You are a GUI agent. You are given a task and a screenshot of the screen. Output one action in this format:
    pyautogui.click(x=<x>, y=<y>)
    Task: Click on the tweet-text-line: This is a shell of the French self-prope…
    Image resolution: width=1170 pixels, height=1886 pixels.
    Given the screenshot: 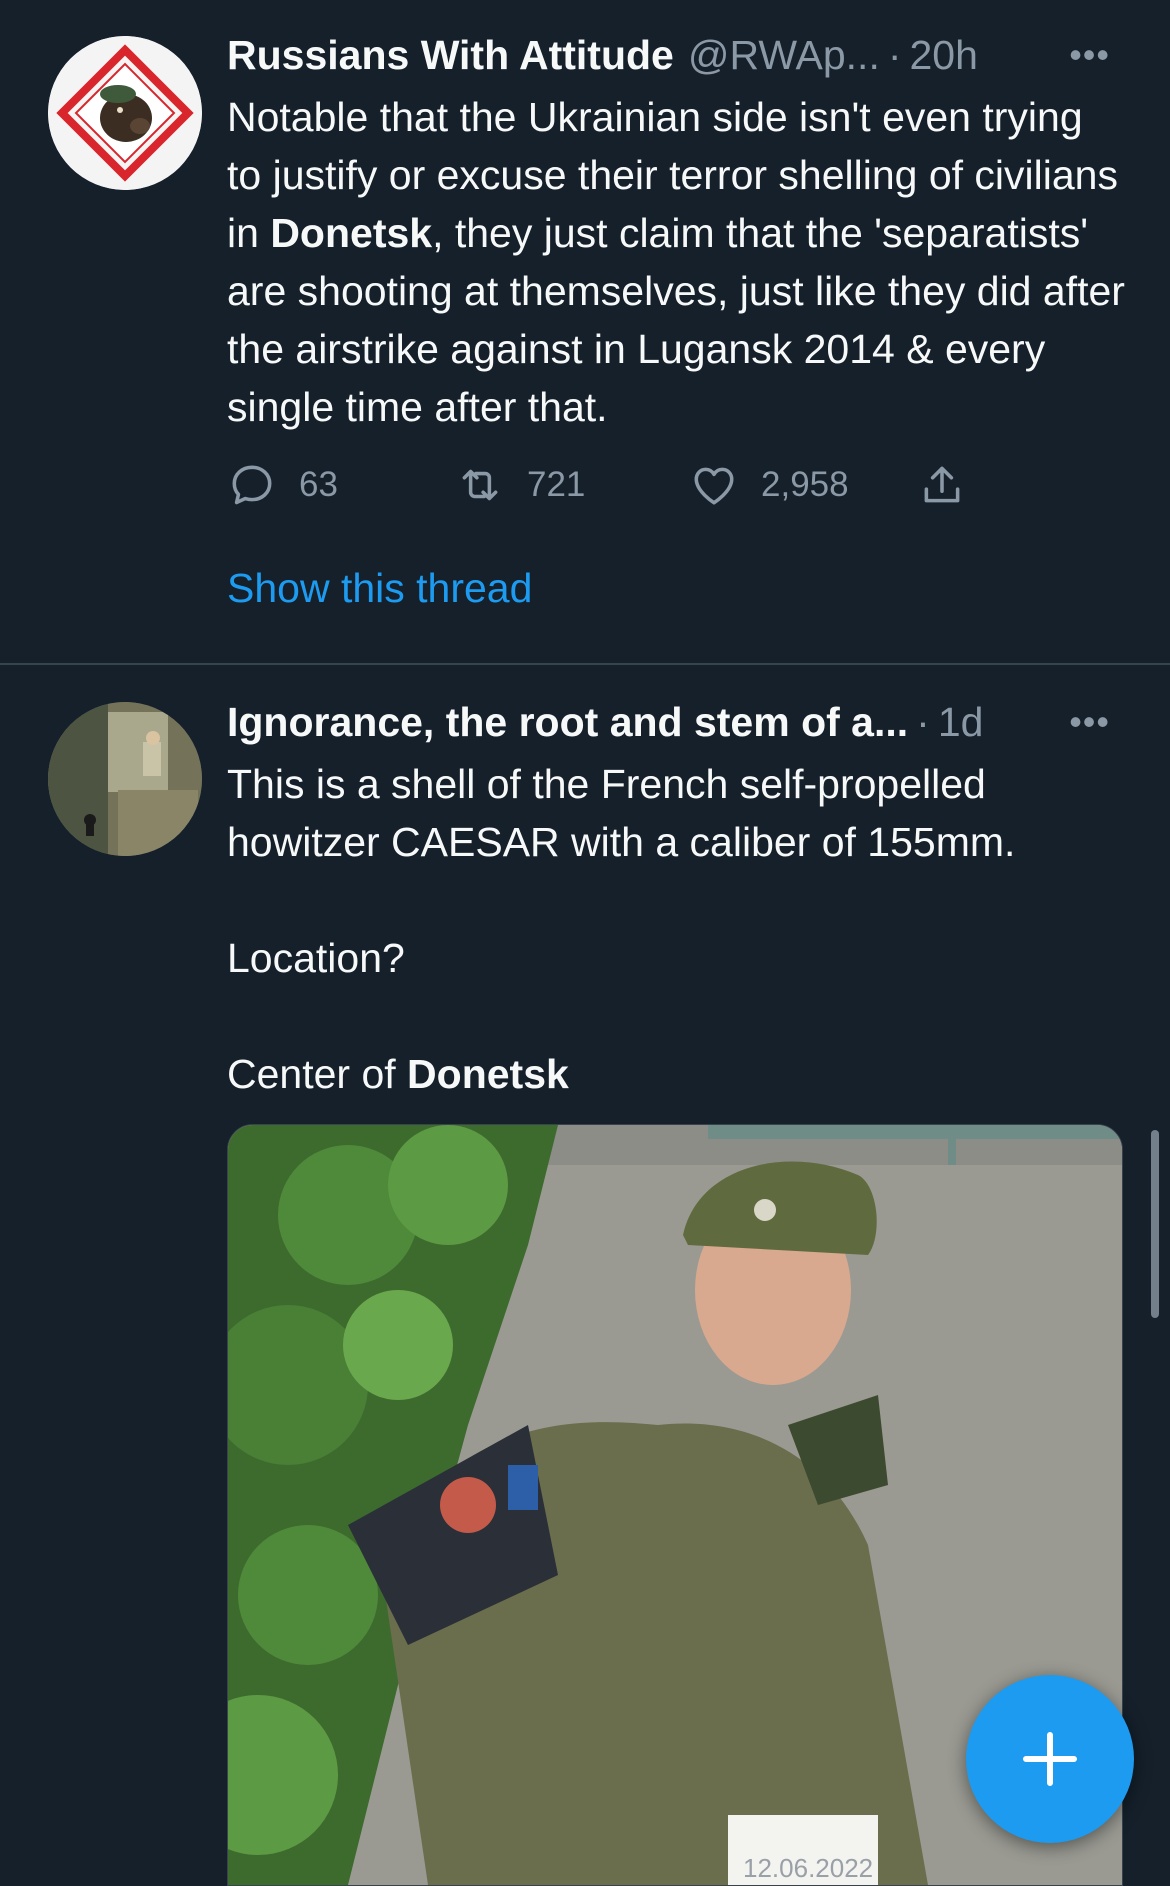 What is the action you would take?
    pyautogui.click(x=621, y=813)
    